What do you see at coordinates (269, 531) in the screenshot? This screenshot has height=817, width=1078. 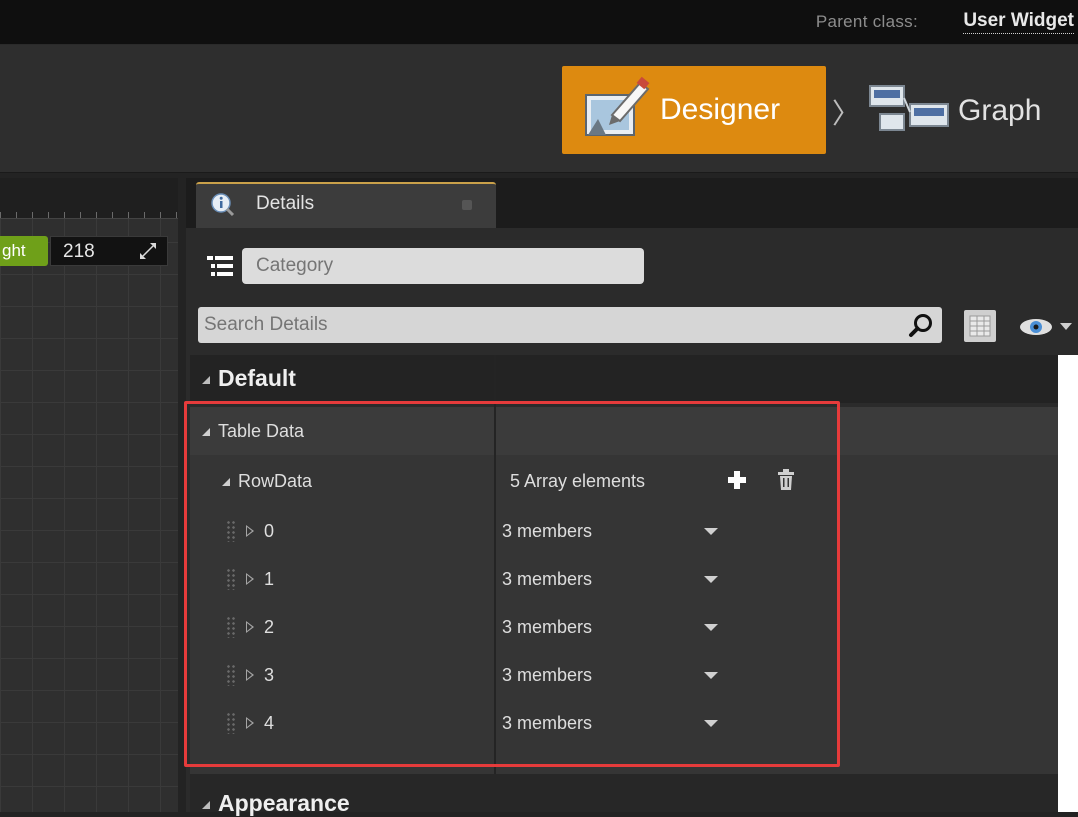 I see `element-index: 0` at bounding box center [269, 531].